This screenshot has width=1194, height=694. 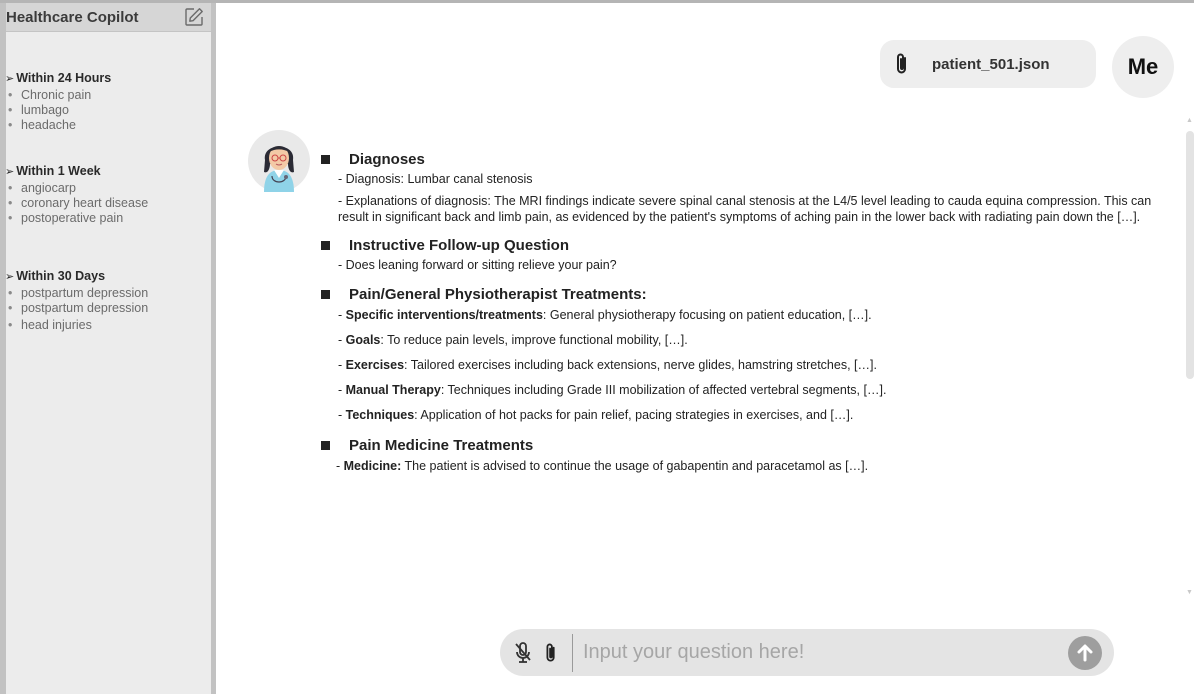 I want to click on input-divider, so click(x=572, y=652).